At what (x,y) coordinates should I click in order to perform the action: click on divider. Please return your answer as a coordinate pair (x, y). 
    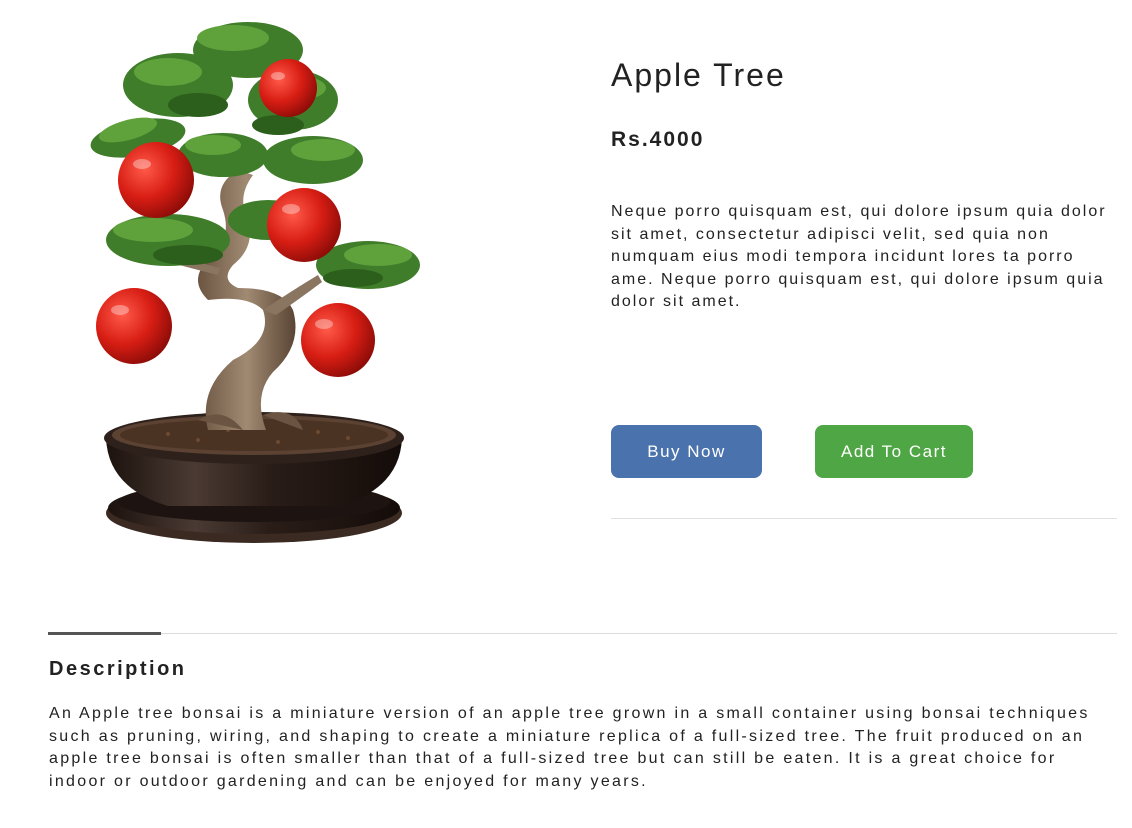
    Looking at the image, I should click on (864, 518).